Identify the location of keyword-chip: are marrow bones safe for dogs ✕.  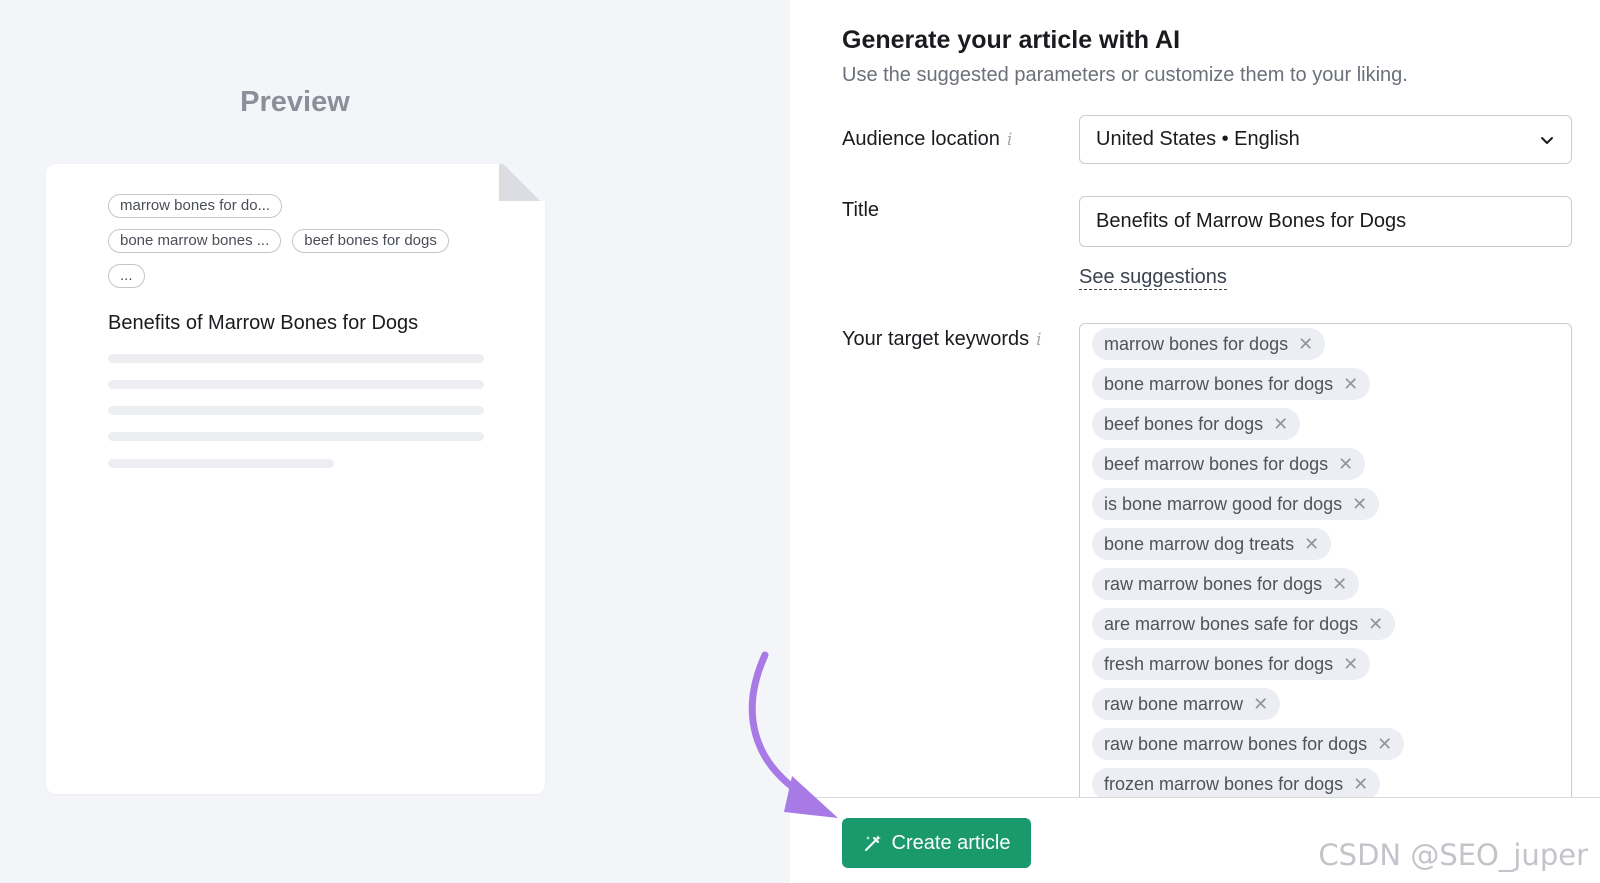
(1244, 624).